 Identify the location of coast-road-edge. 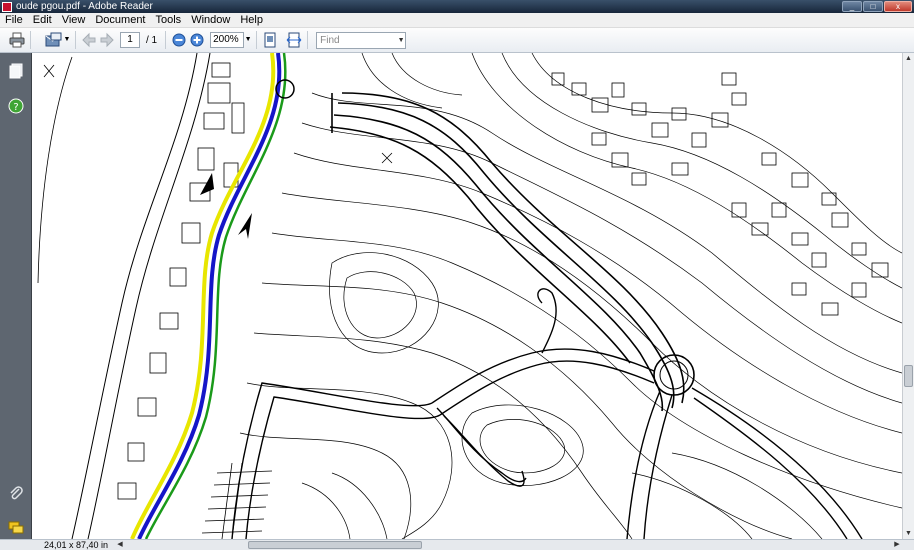
(149, 296).